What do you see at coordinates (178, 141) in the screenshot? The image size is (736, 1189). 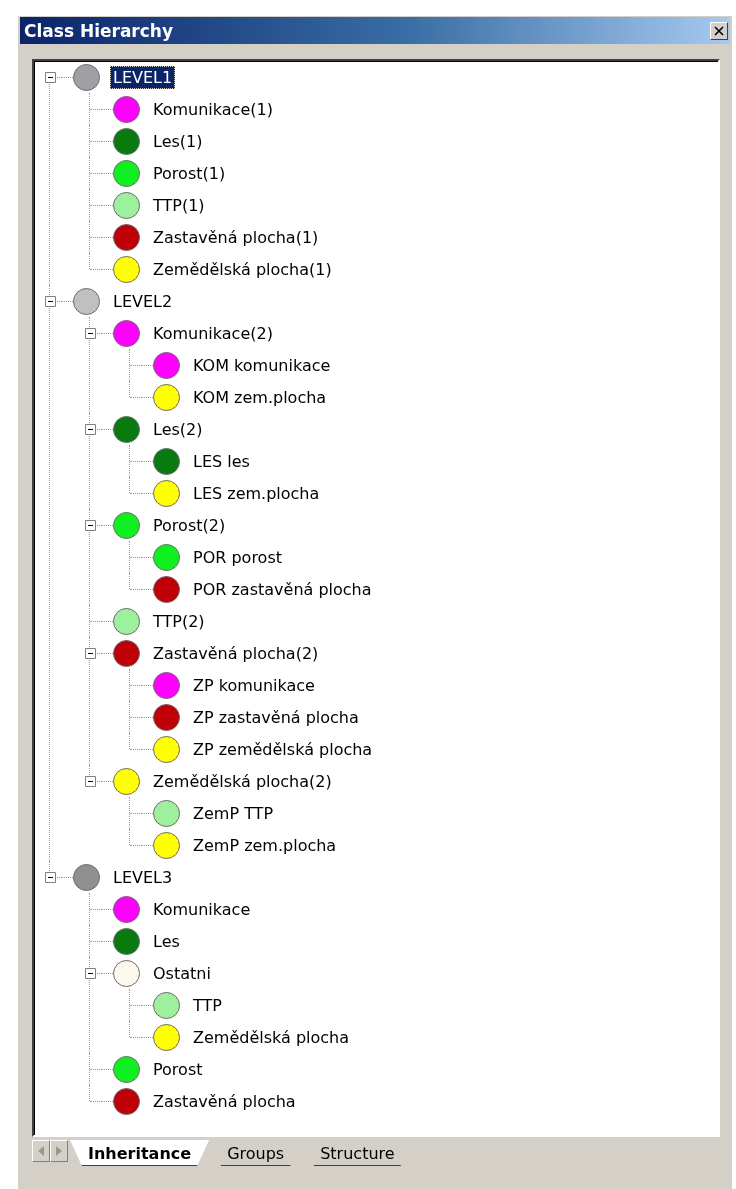 I see `tree-item: Les(1)` at bounding box center [178, 141].